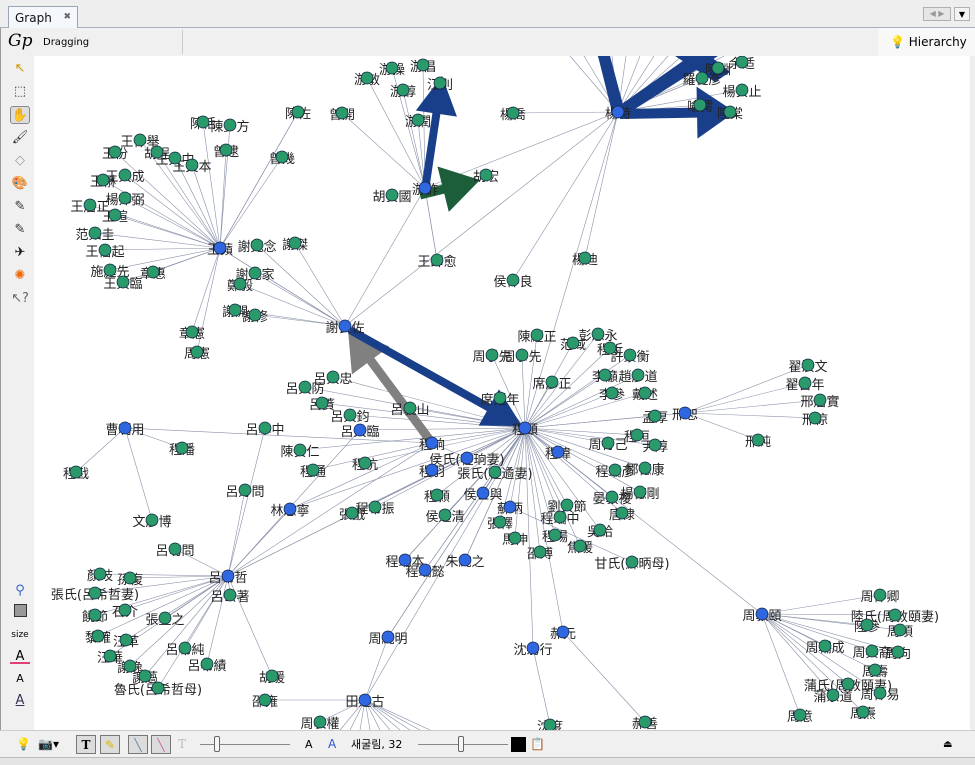 This screenshot has width=975, height=765. Describe the element at coordinates (376, 744) in the screenshot. I see `font-name: 새굴림, 32` at that location.